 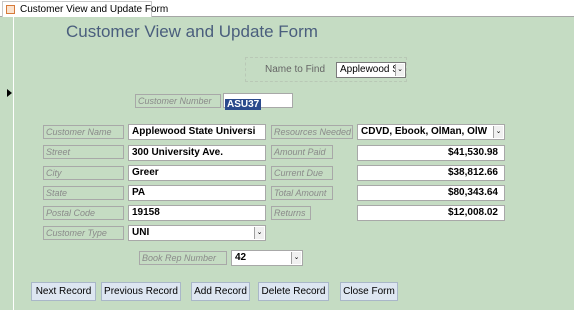 I want to click on street-label: Street, so click(x=83, y=152).